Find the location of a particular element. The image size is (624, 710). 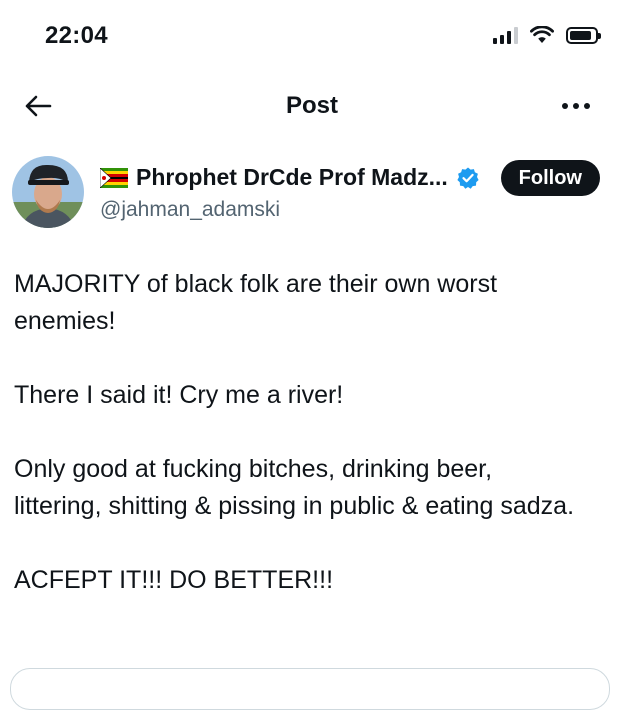

reply-bar is located at coordinates (310, 689).